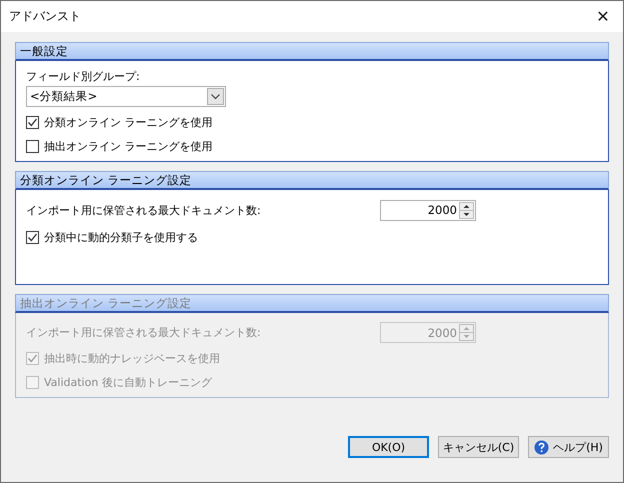 The image size is (624, 483). Describe the element at coordinates (45, 16) in the screenshot. I see `window-title: アドバンスト` at that location.